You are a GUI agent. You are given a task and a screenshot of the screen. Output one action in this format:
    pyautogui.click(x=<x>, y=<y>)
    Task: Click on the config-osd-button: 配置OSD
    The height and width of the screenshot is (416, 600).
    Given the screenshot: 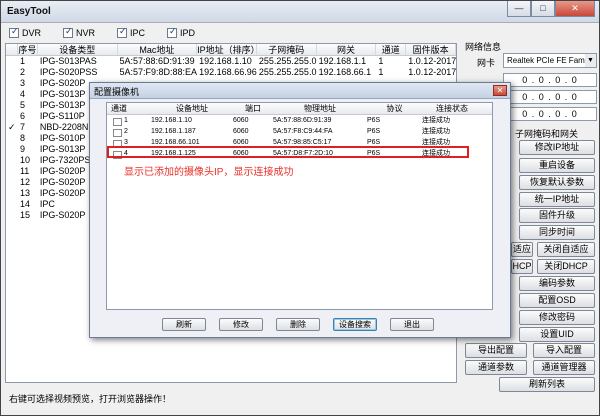 What is the action you would take?
    pyautogui.click(x=557, y=300)
    